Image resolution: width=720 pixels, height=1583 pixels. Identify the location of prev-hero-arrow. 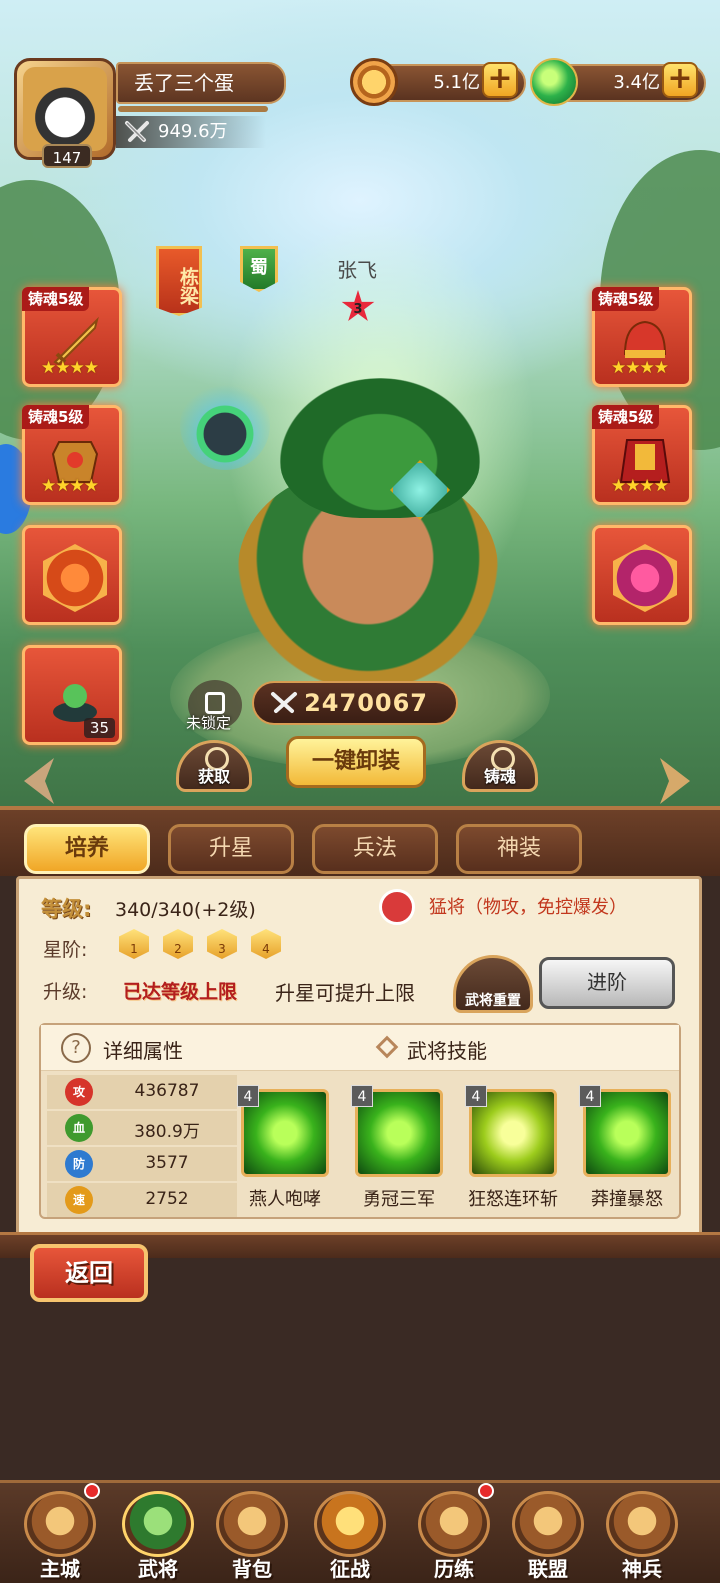
(39, 781).